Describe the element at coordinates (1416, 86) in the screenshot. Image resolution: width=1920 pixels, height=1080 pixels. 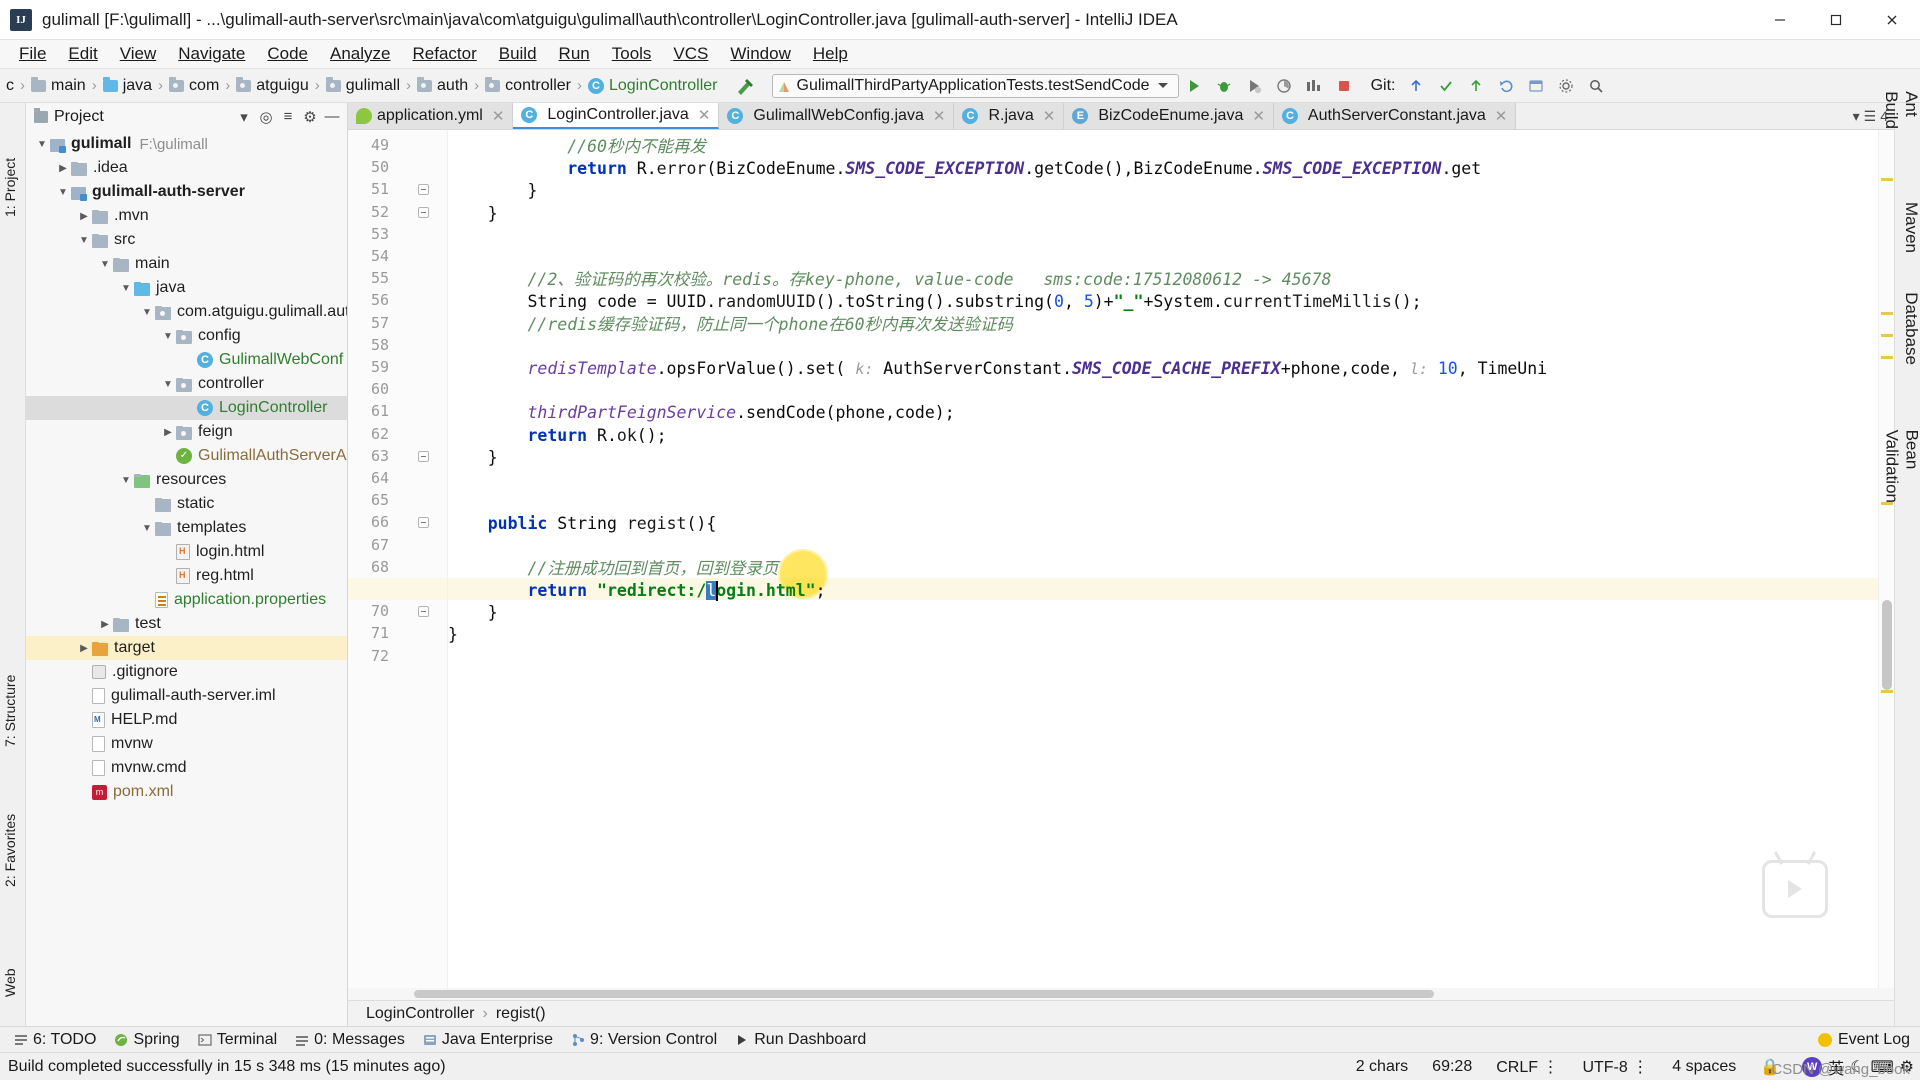
I see `git-update-button` at that location.